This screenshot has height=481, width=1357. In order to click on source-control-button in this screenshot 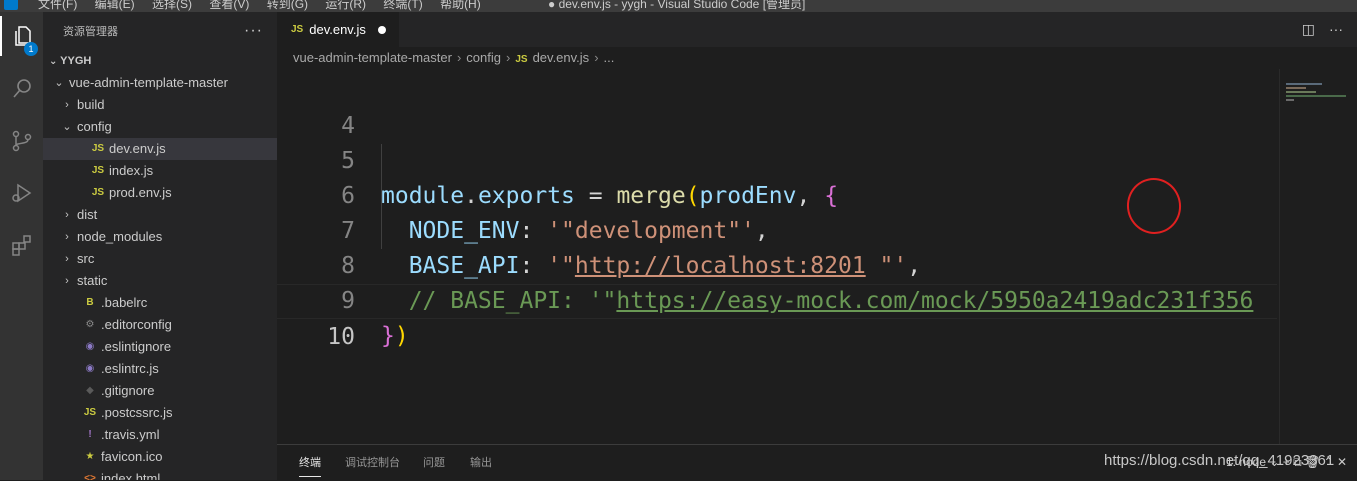, I will do `click(21, 141)`.